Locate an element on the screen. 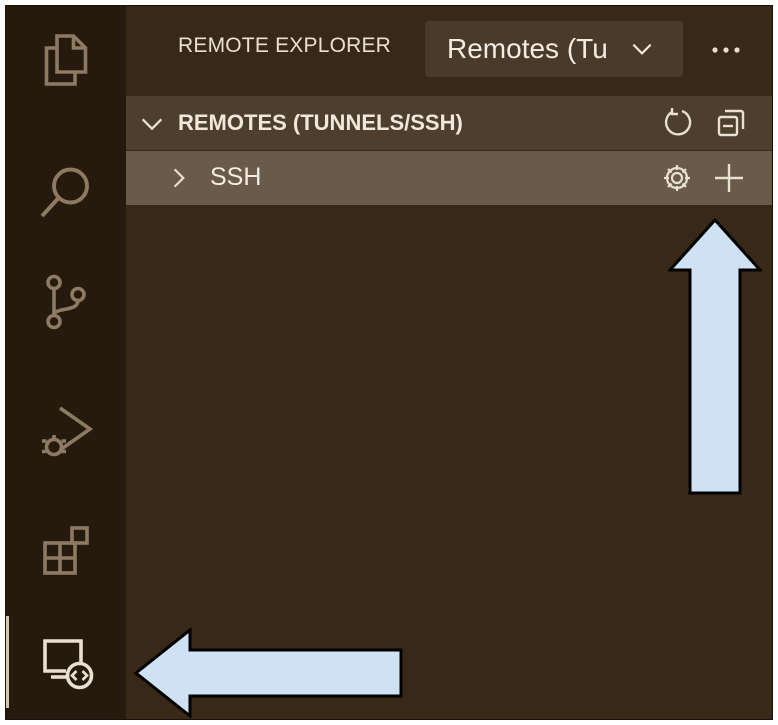 The image size is (778, 725). files-icon is located at coordinates (66, 60).